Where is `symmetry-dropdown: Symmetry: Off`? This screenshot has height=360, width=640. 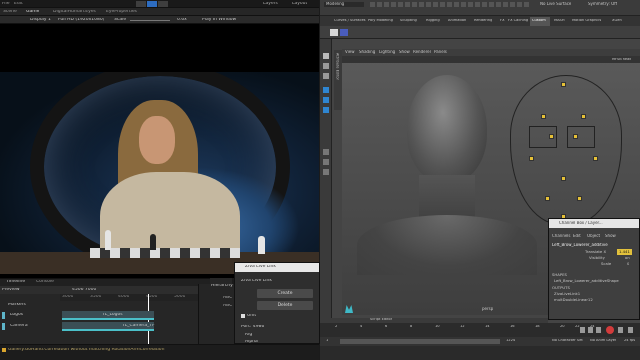
symmetry-dropdown: Symmetry: Off is located at coordinates (602, 4).